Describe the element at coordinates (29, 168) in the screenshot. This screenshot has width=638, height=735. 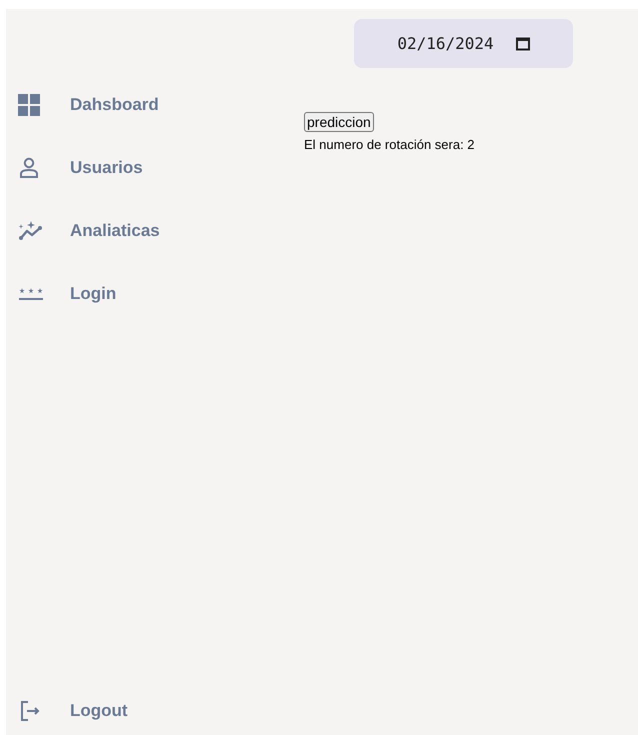
I see `user-icon` at that location.